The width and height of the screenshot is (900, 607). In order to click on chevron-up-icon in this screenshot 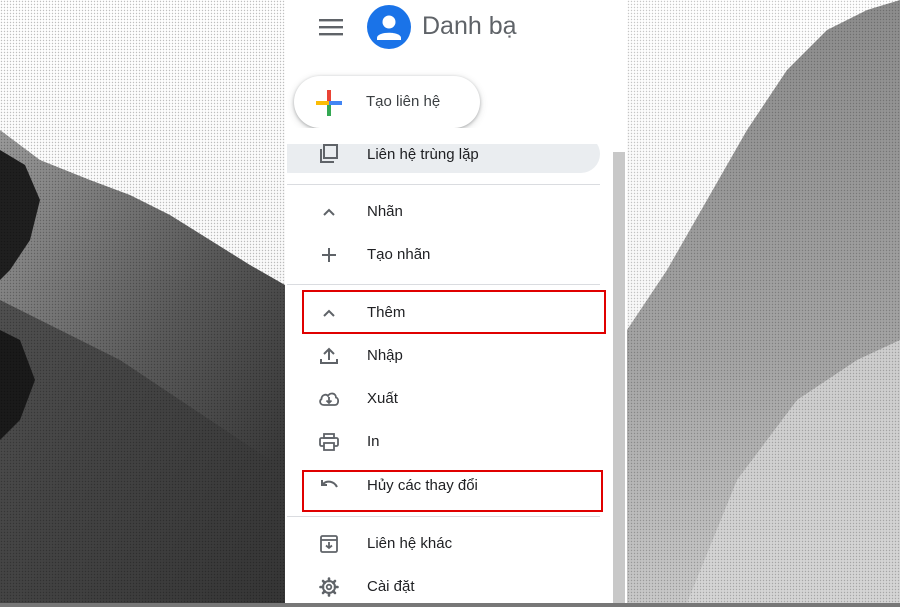, I will do `click(329, 212)`.